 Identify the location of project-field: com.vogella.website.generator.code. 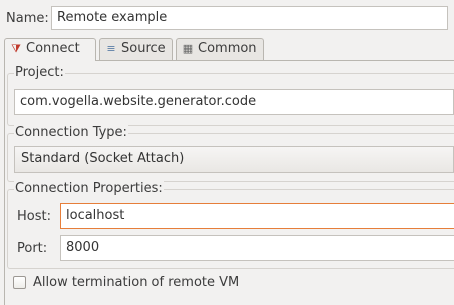
(234, 102).